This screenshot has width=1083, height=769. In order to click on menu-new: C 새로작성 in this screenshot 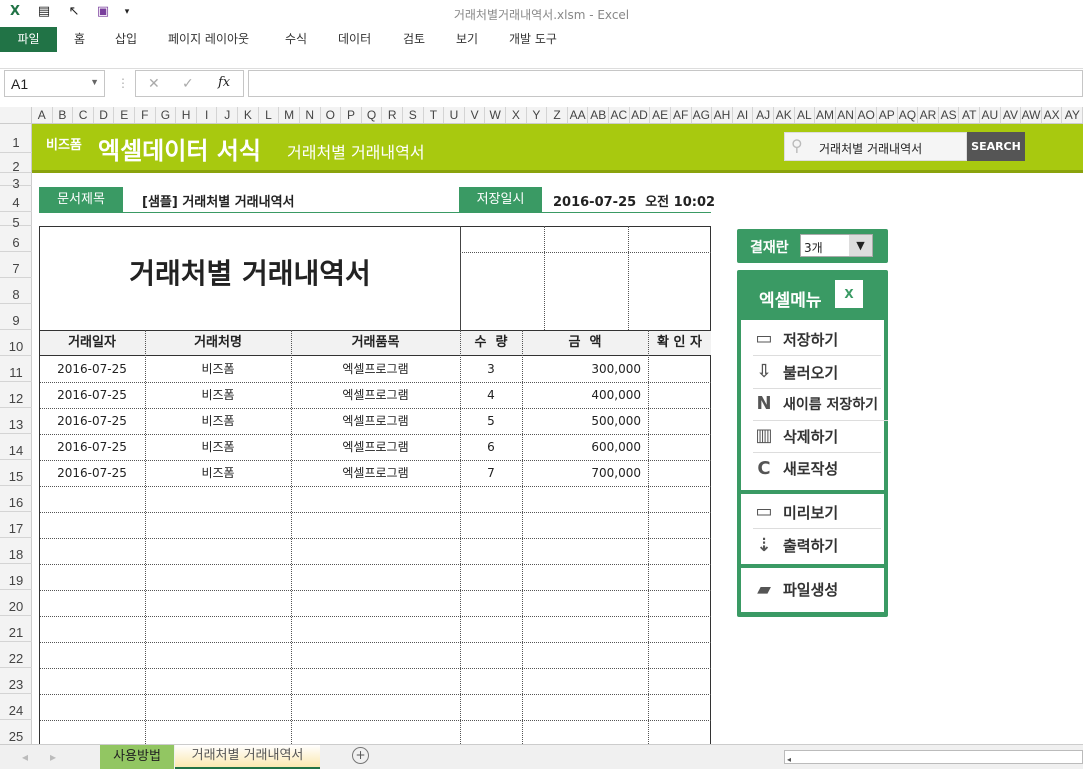, I will do `click(817, 468)`.